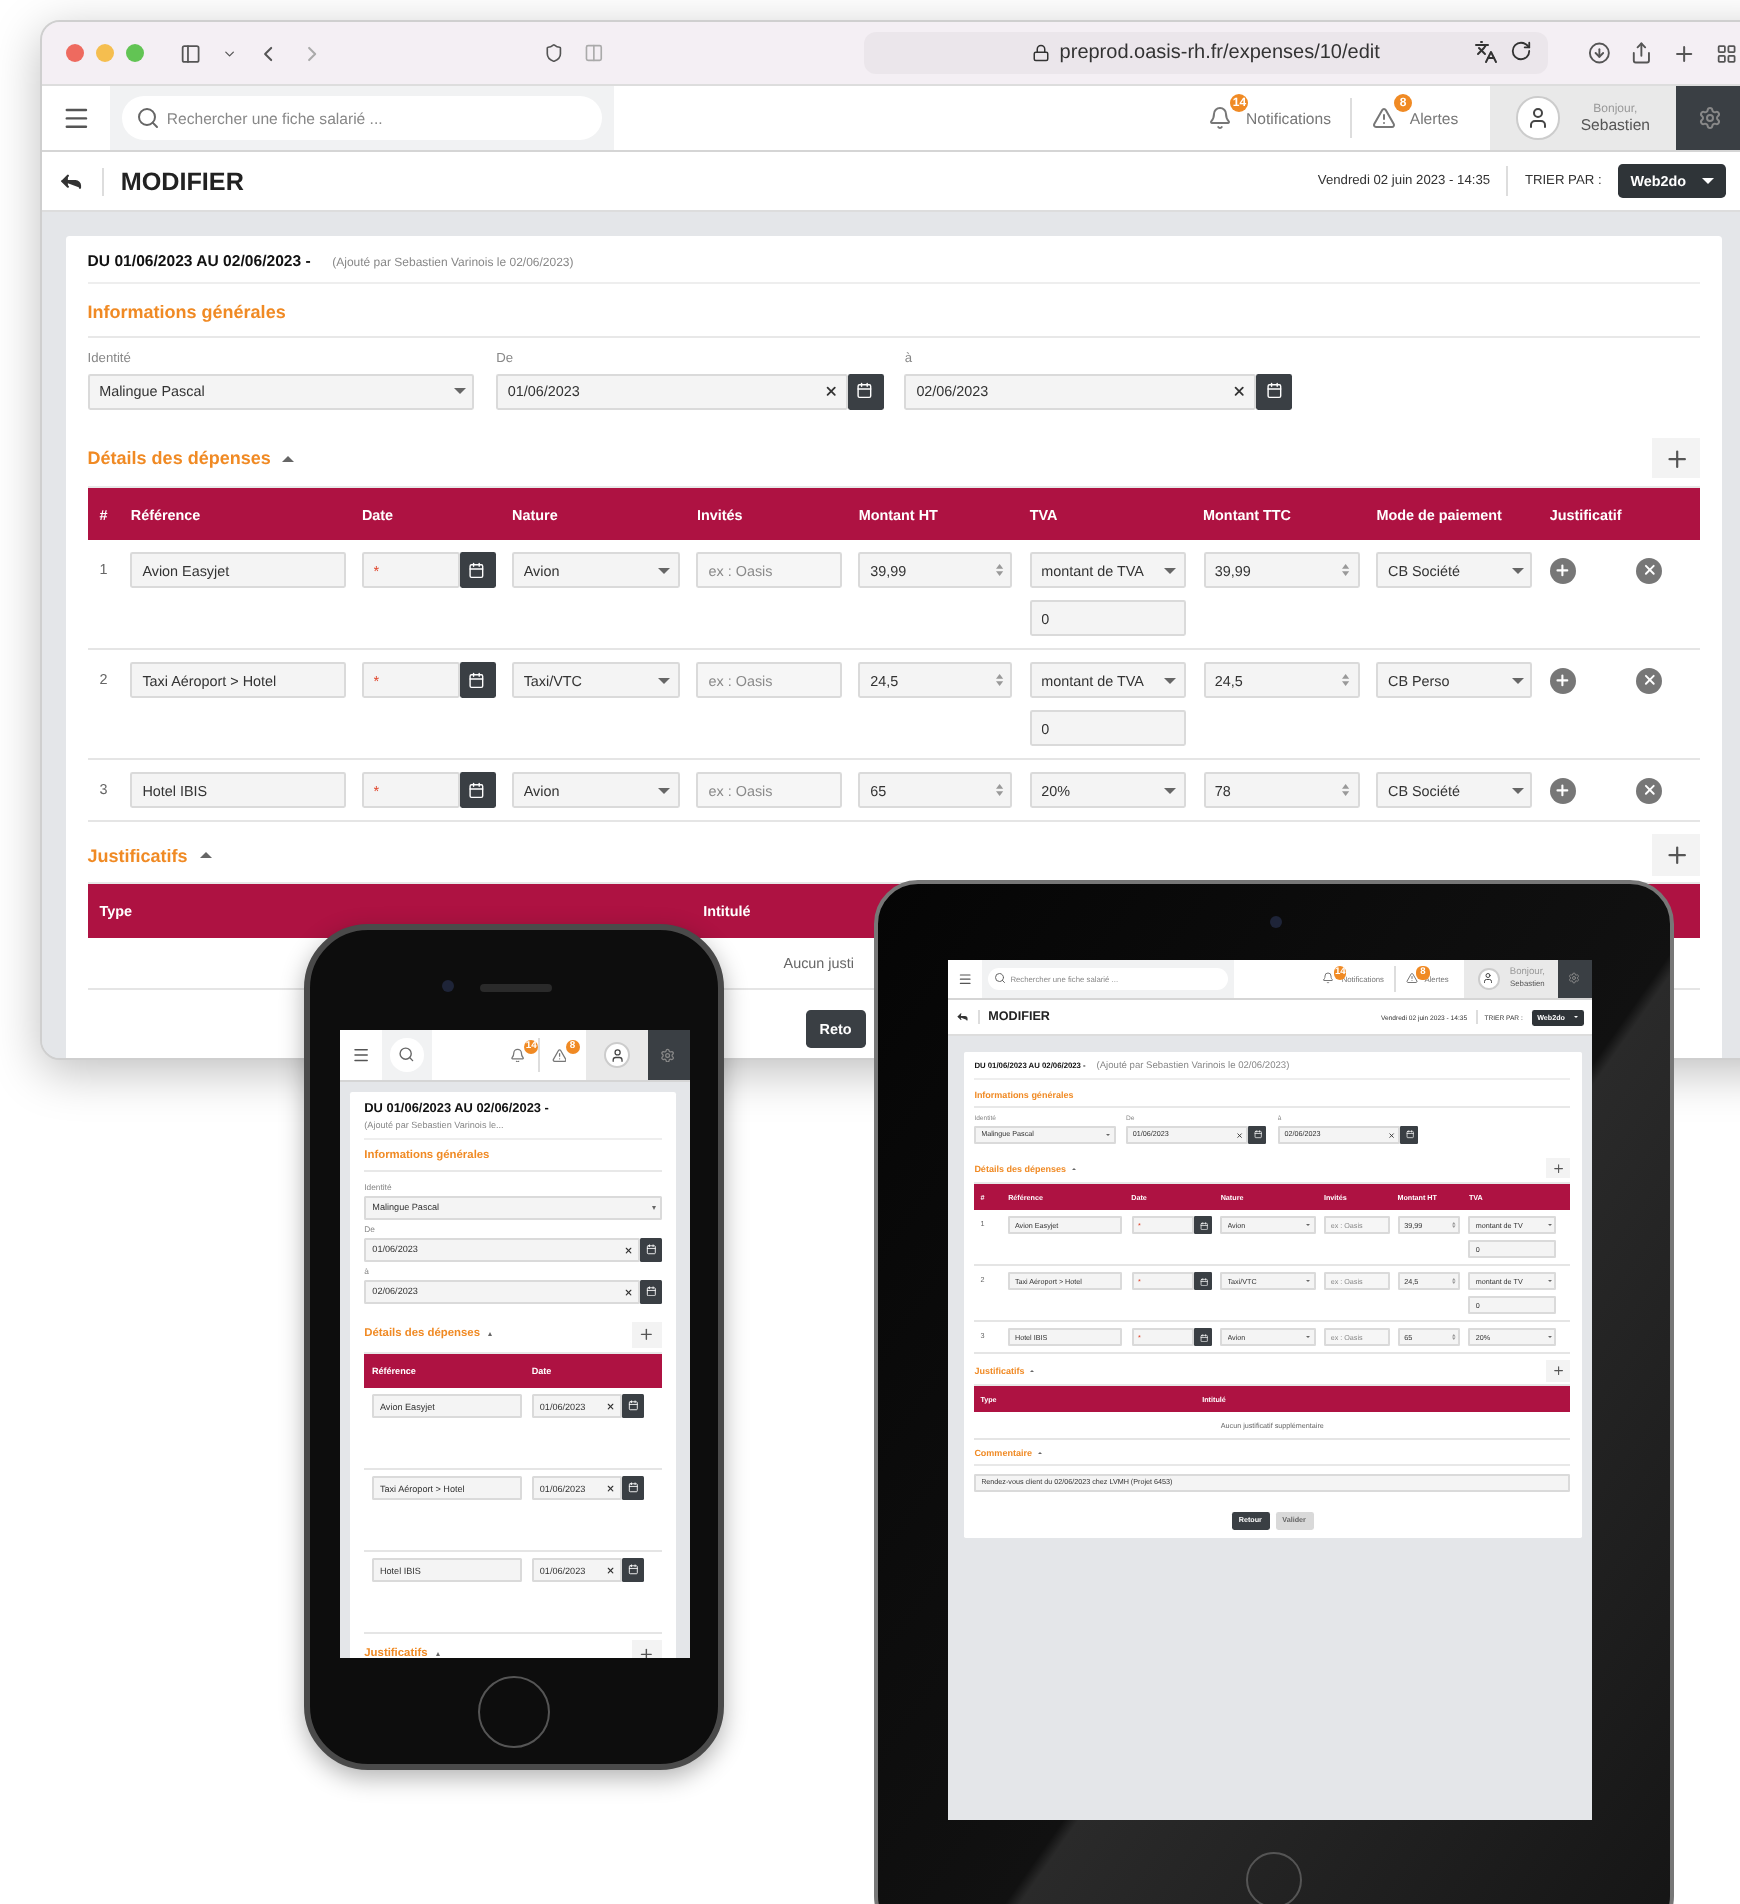 Image resolution: width=1740 pixels, height=1904 pixels. Describe the element at coordinates (1485, 52) in the screenshot. I see `translate-icon` at that location.